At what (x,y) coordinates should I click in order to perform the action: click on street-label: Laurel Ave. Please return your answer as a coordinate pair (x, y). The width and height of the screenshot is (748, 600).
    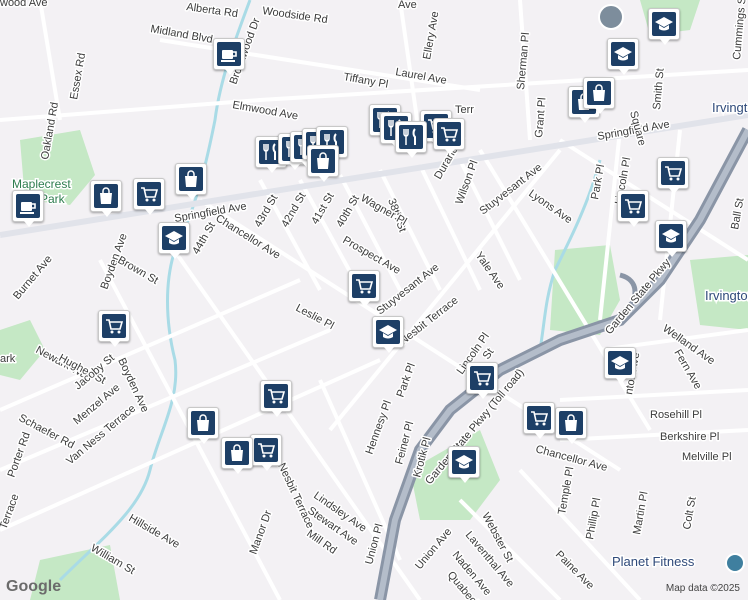
    Looking at the image, I should click on (420, 76).